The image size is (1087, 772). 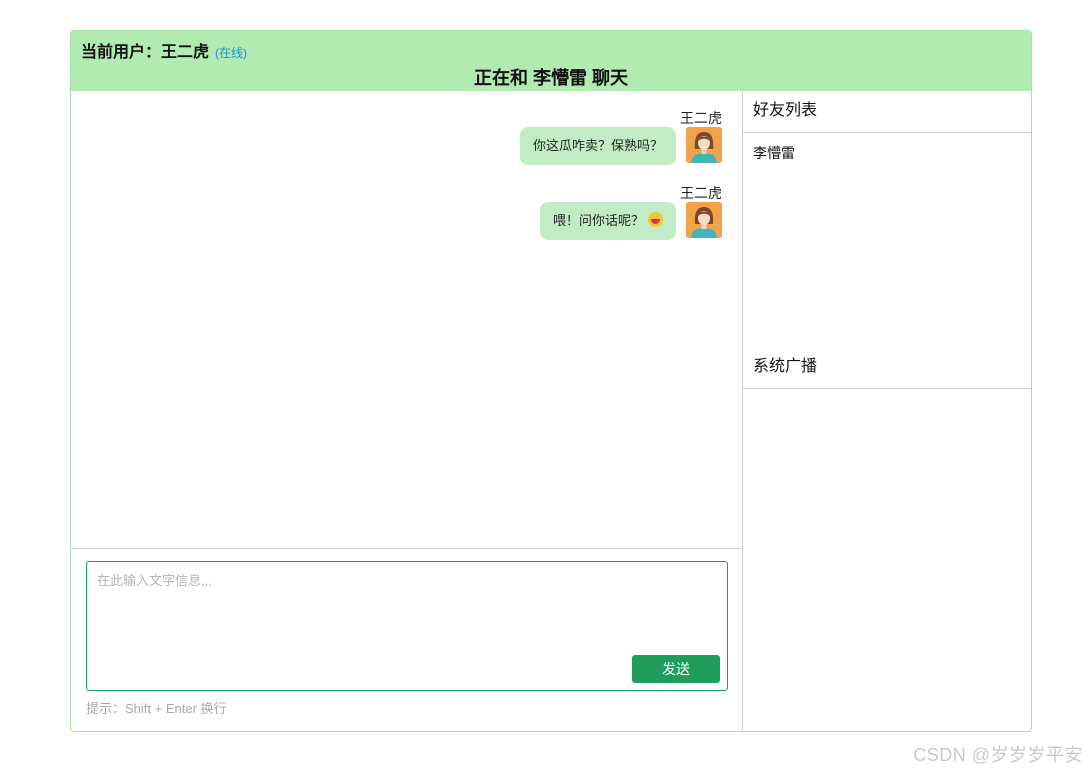 I want to click on message-input, so click(x=407, y=607).